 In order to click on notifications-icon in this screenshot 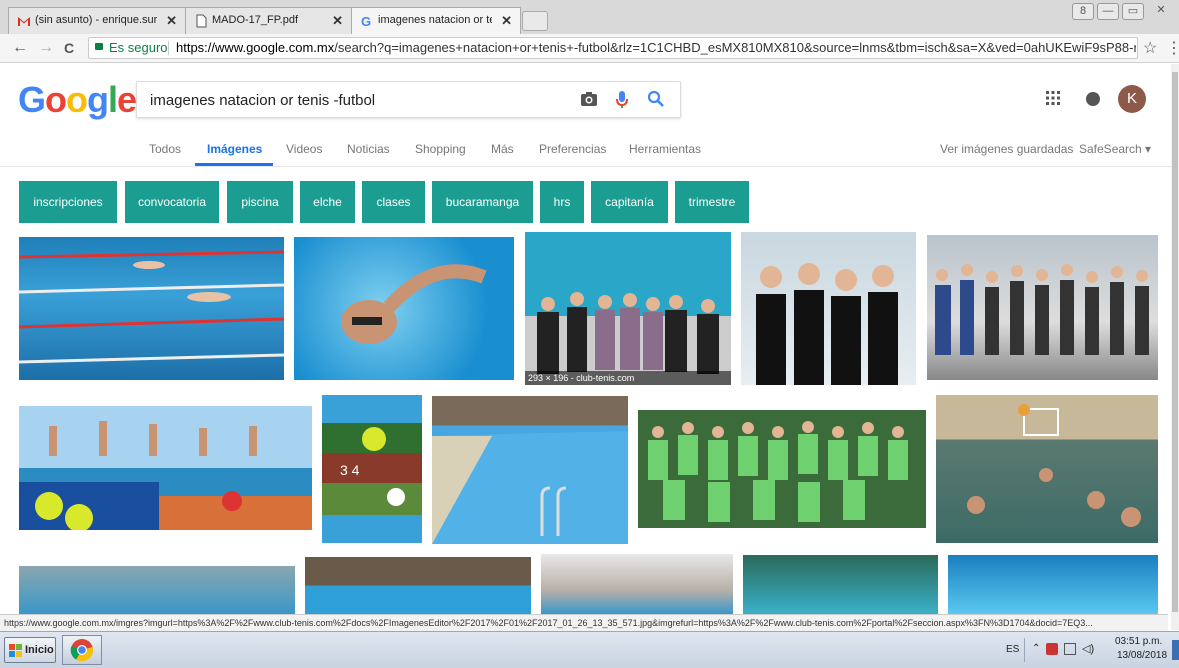, I will do `click(1093, 99)`.